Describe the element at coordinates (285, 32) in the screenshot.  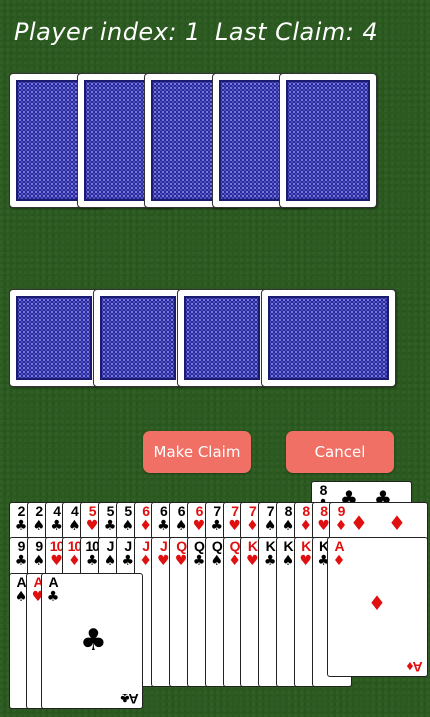
I see `last-claim-text: Last Claim:` at that location.